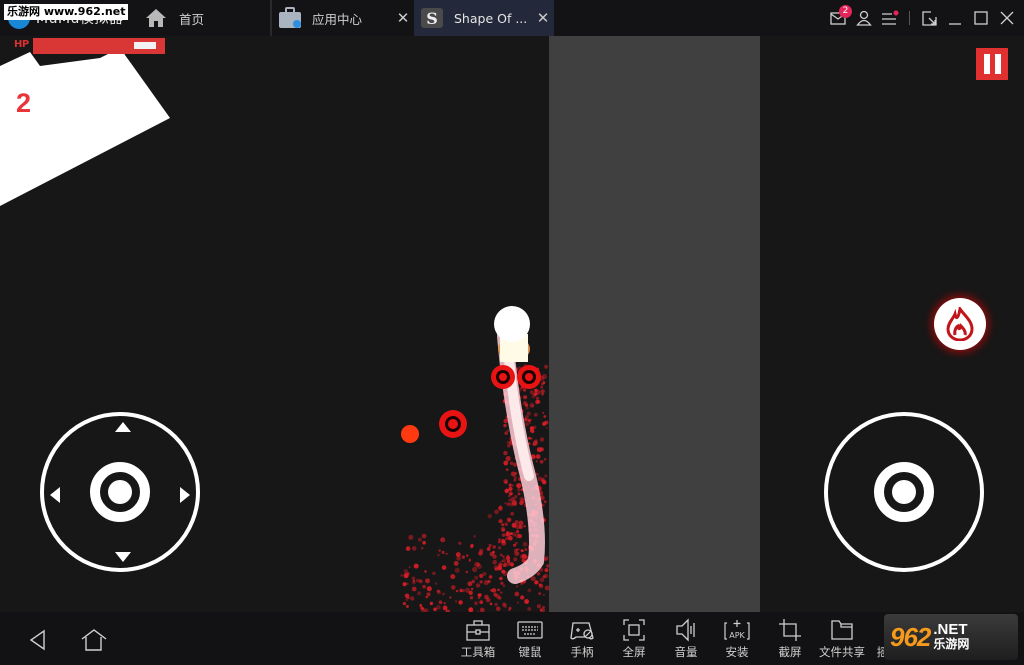  What do you see at coordinates (960, 324) in the screenshot?
I see `fire-button` at bounding box center [960, 324].